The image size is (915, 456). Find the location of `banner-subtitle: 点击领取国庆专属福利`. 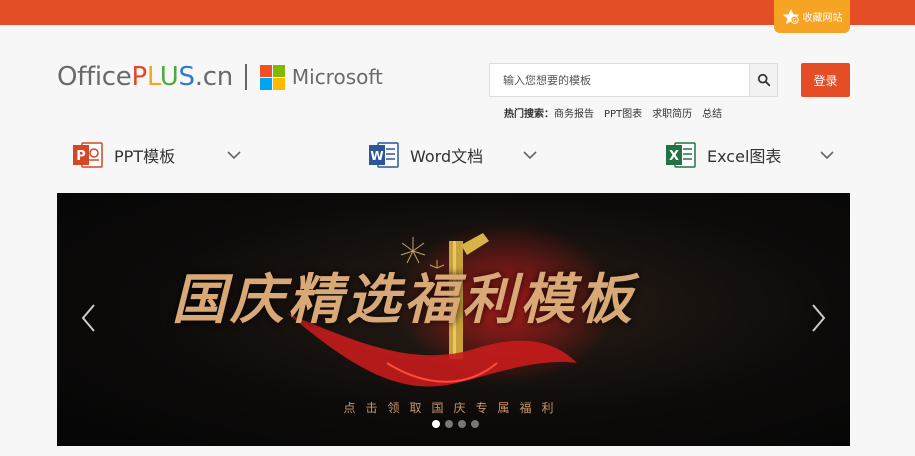

banner-subtitle: 点击领取国庆专属福利 is located at coordinates (453, 408).